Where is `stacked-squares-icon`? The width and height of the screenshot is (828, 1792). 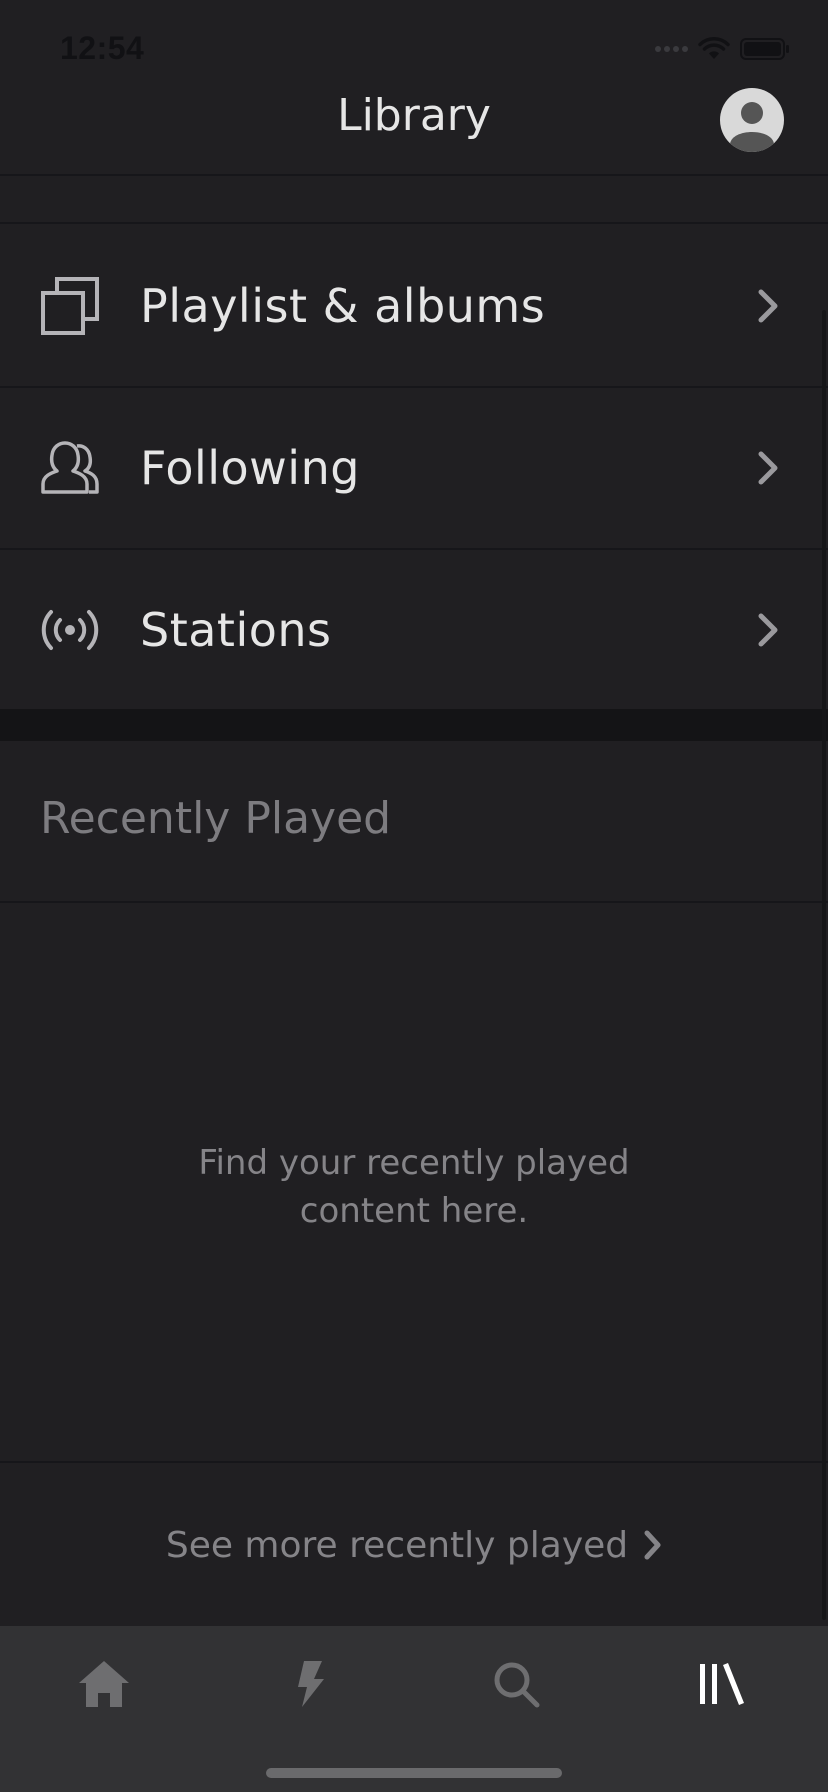
stacked-squares-icon is located at coordinates (70, 306).